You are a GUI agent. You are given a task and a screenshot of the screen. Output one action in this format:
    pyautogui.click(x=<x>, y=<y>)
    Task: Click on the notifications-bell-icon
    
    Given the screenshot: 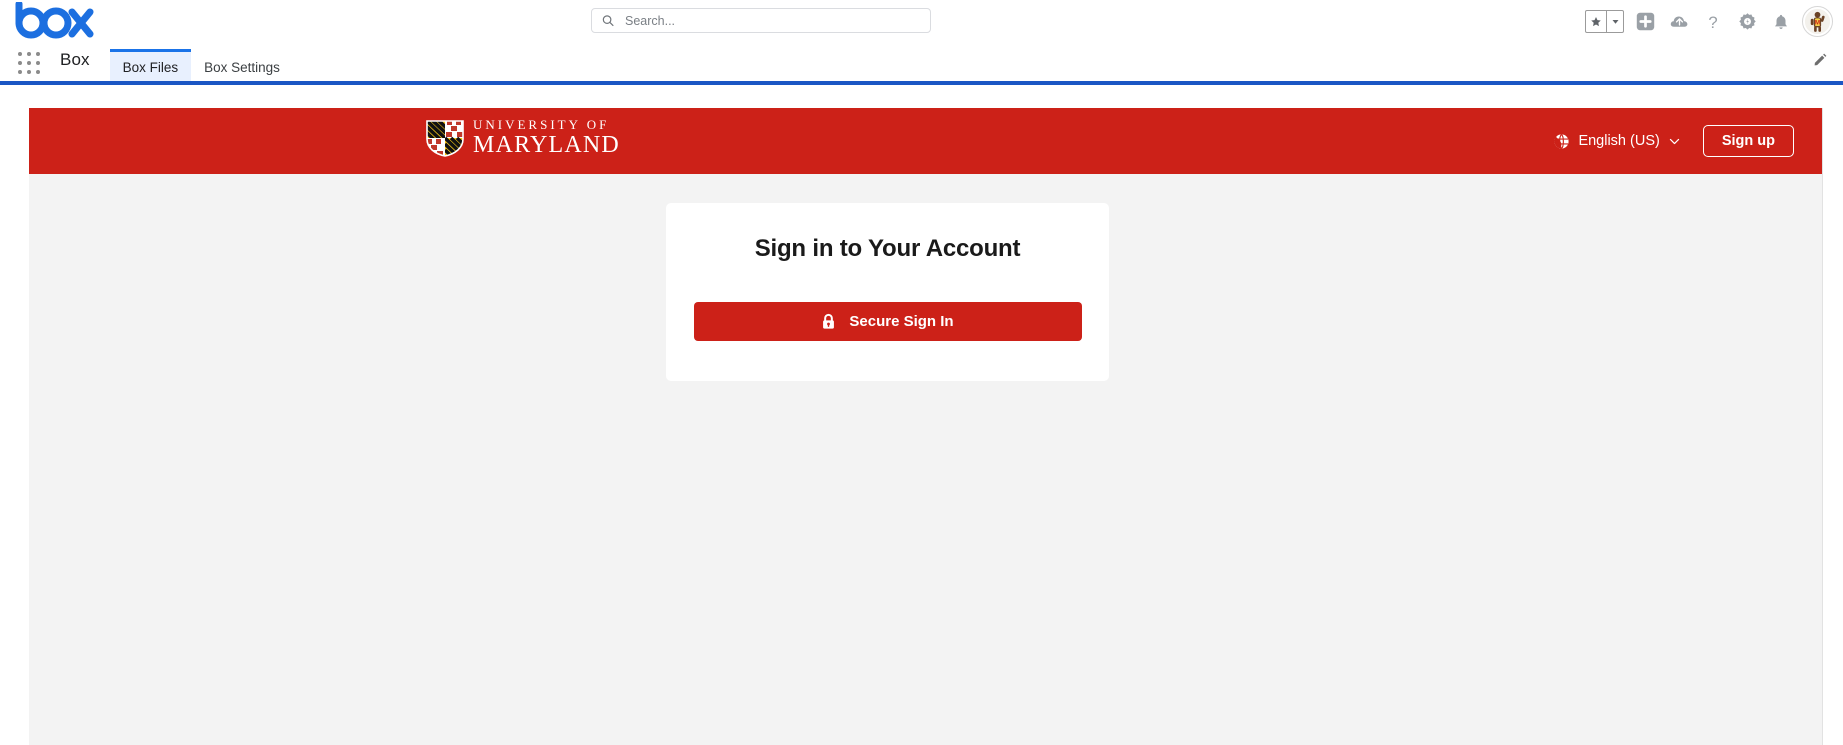 What is the action you would take?
    pyautogui.click(x=1781, y=22)
    